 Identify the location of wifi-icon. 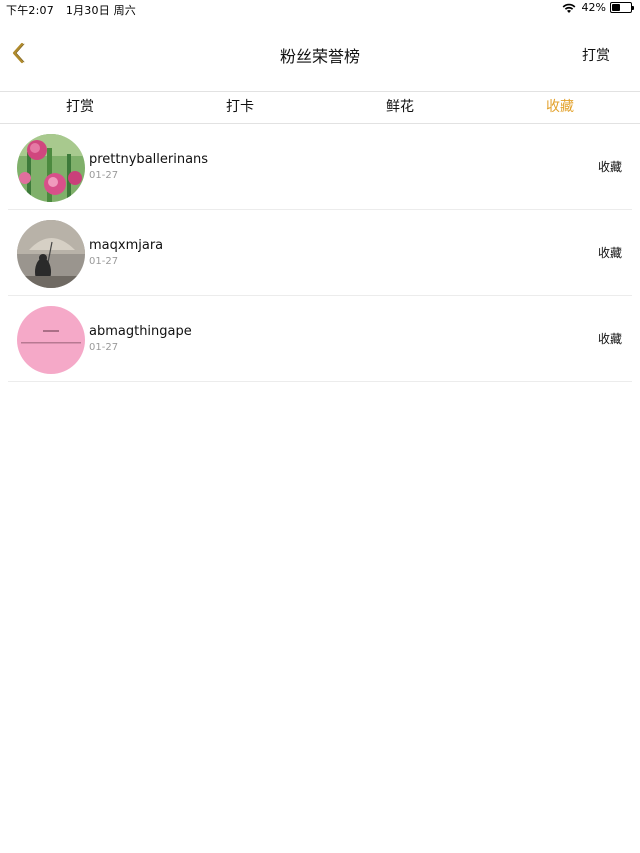
(568, 8).